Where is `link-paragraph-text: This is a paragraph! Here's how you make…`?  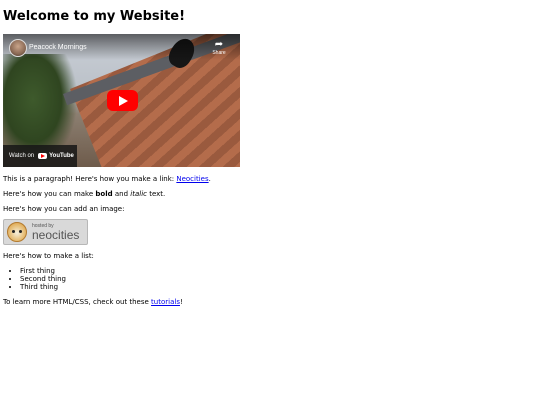
link-paragraph-text: This is a paragraph! Here's how you make… is located at coordinates (90, 179).